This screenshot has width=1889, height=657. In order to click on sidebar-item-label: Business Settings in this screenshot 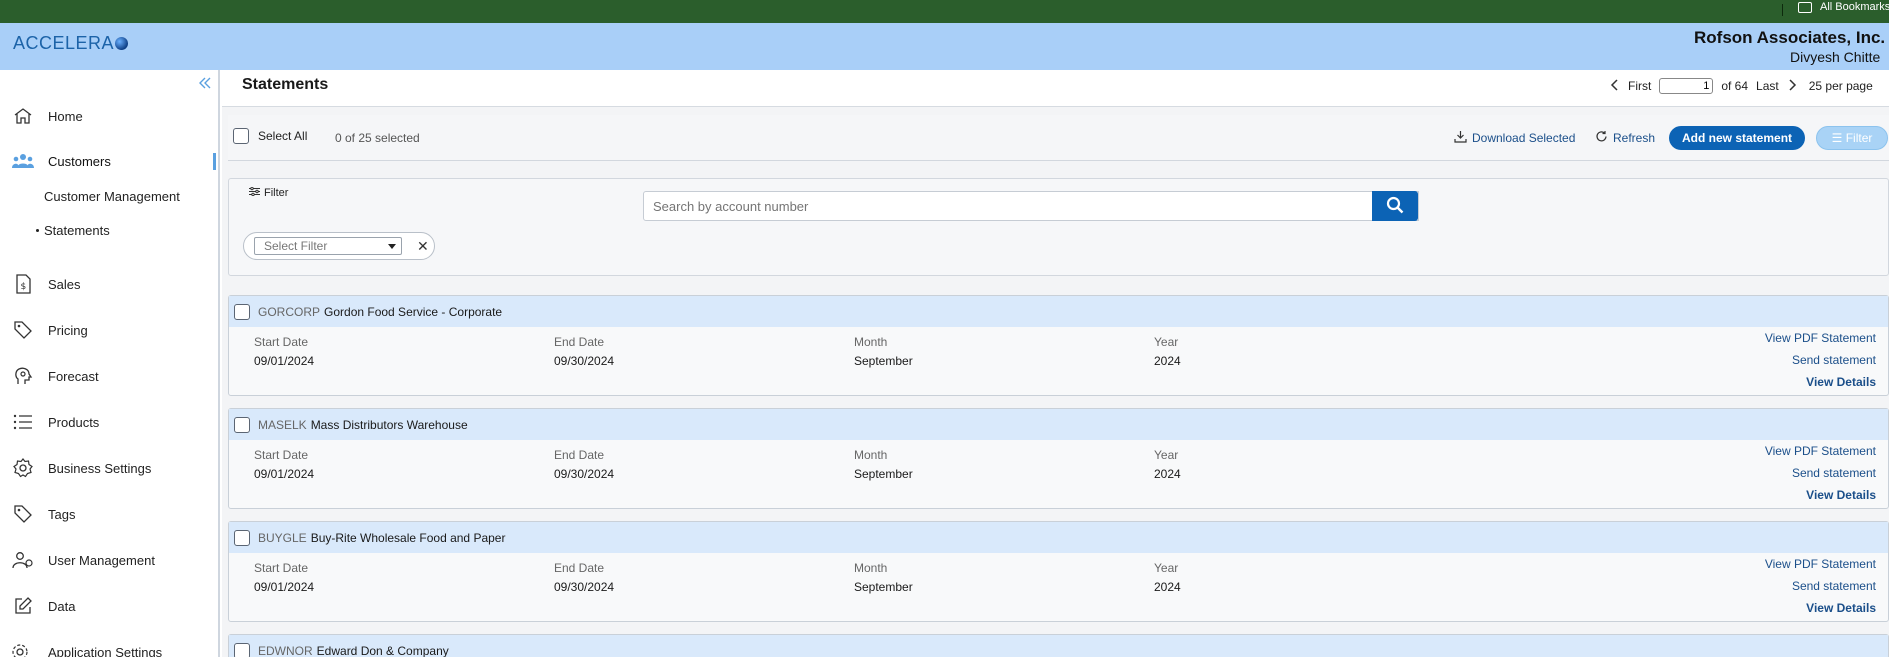, I will do `click(100, 468)`.